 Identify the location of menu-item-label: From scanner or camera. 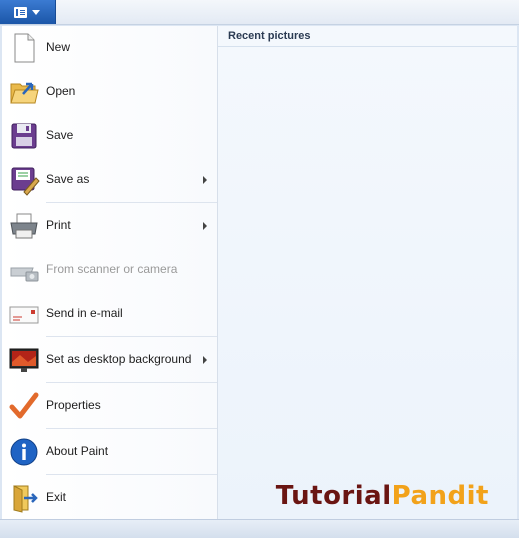
(112, 269).